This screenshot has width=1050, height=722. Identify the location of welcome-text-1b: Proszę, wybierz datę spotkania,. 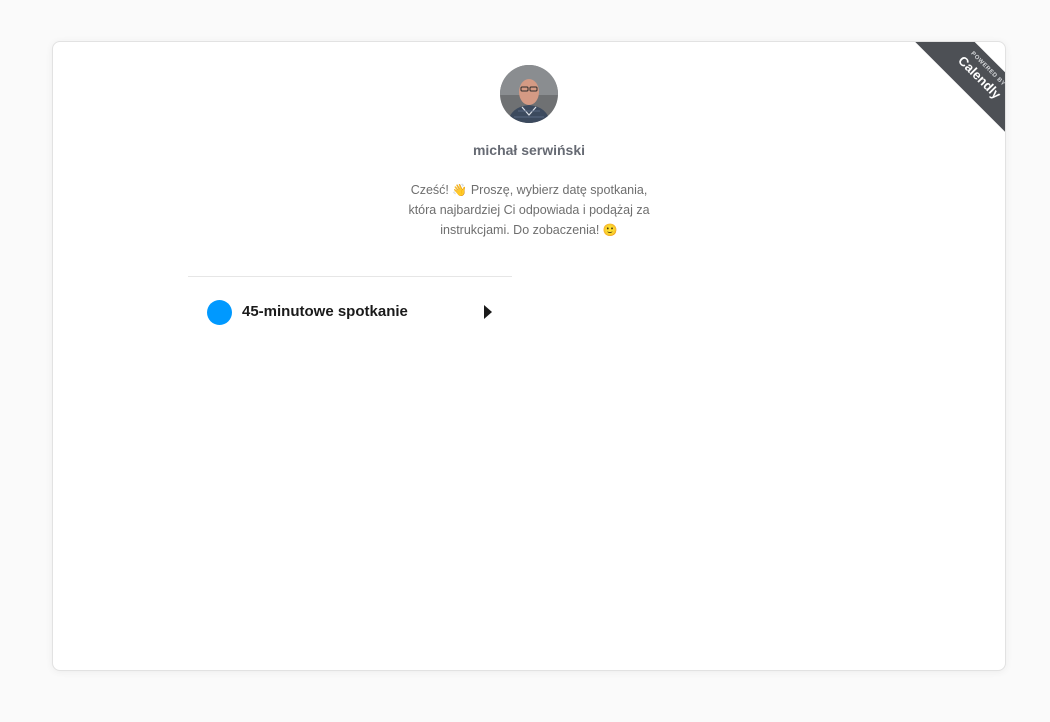
(557, 190).